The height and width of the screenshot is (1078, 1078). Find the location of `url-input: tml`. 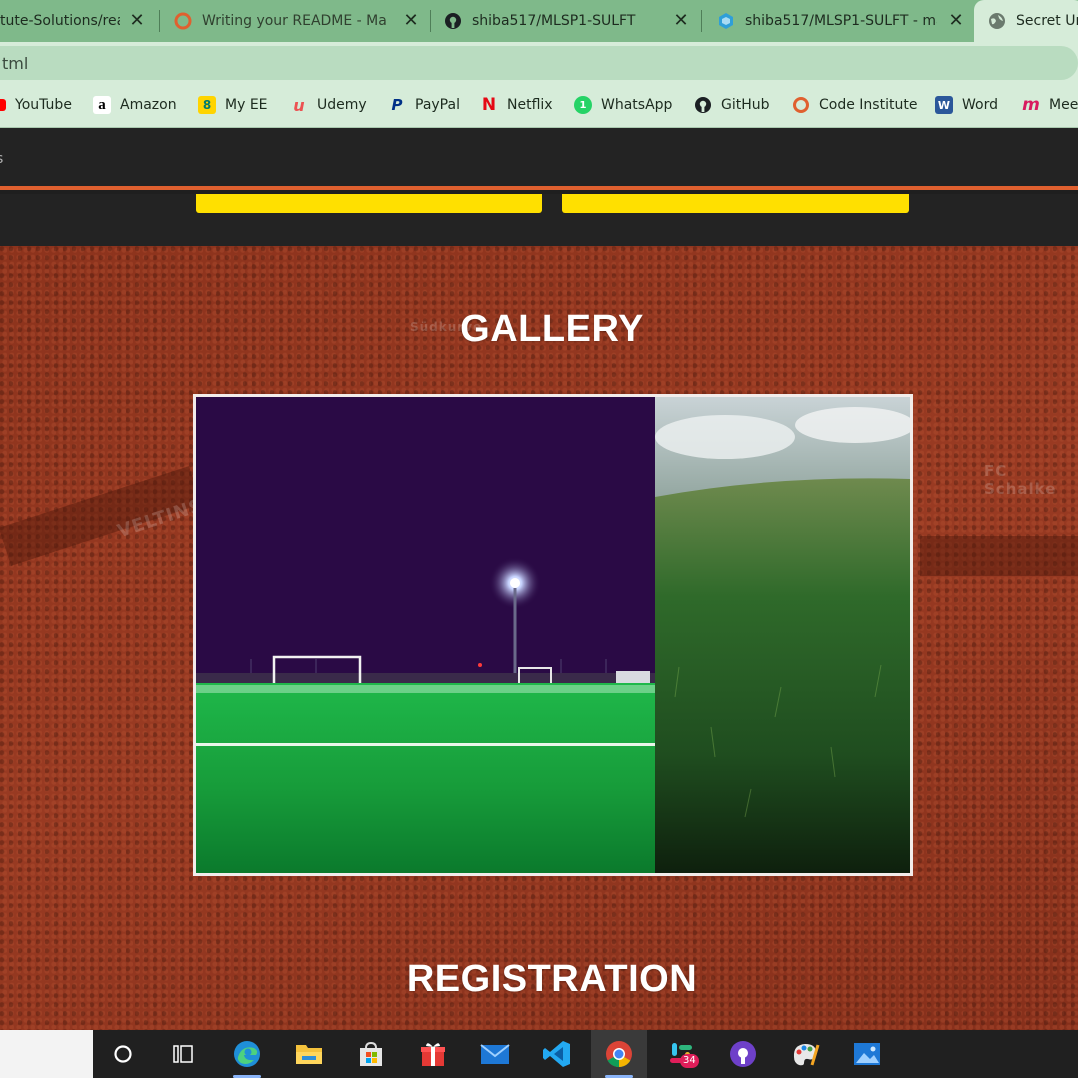

url-input: tml is located at coordinates (539, 63).